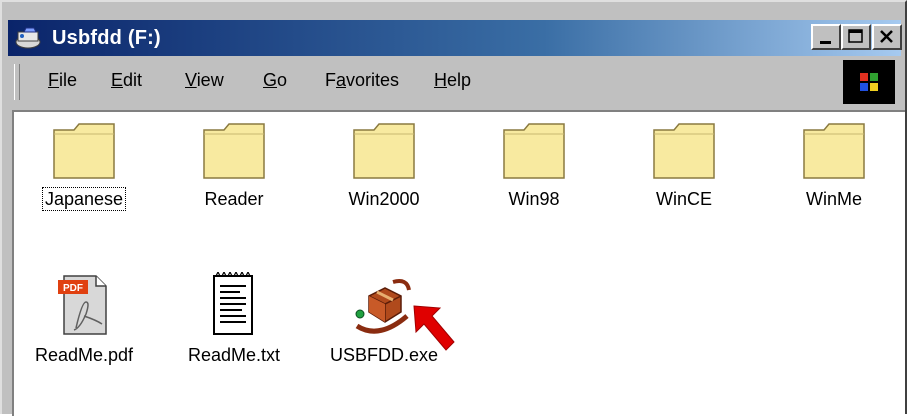 Image resolution: width=907 pixels, height=416 pixels. What do you see at coordinates (233, 303) in the screenshot?
I see `text-file-icon` at bounding box center [233, 303].